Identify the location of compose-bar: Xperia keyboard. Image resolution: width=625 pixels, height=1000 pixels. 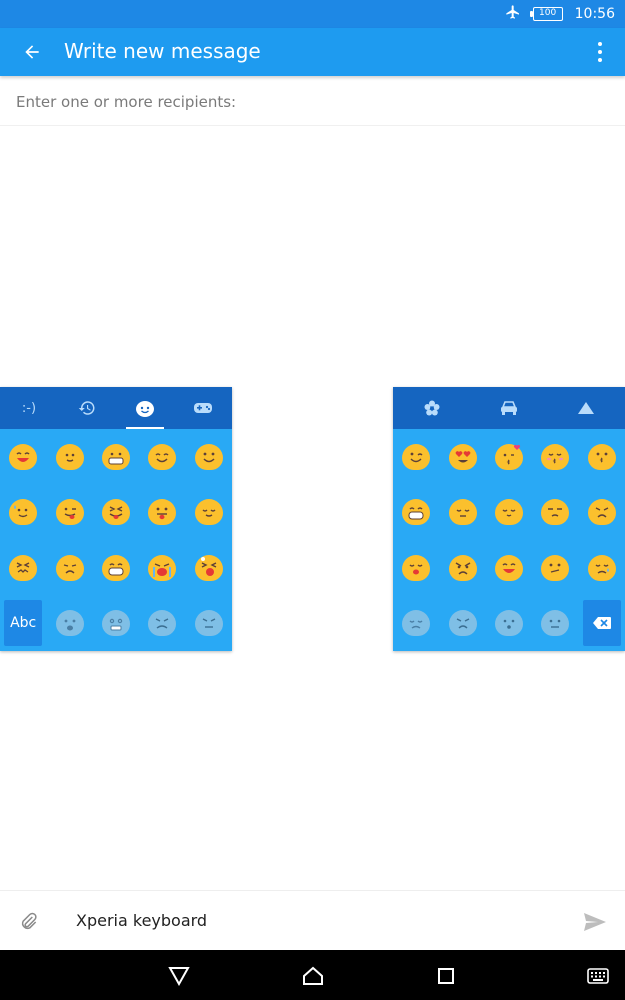
(312, 920).